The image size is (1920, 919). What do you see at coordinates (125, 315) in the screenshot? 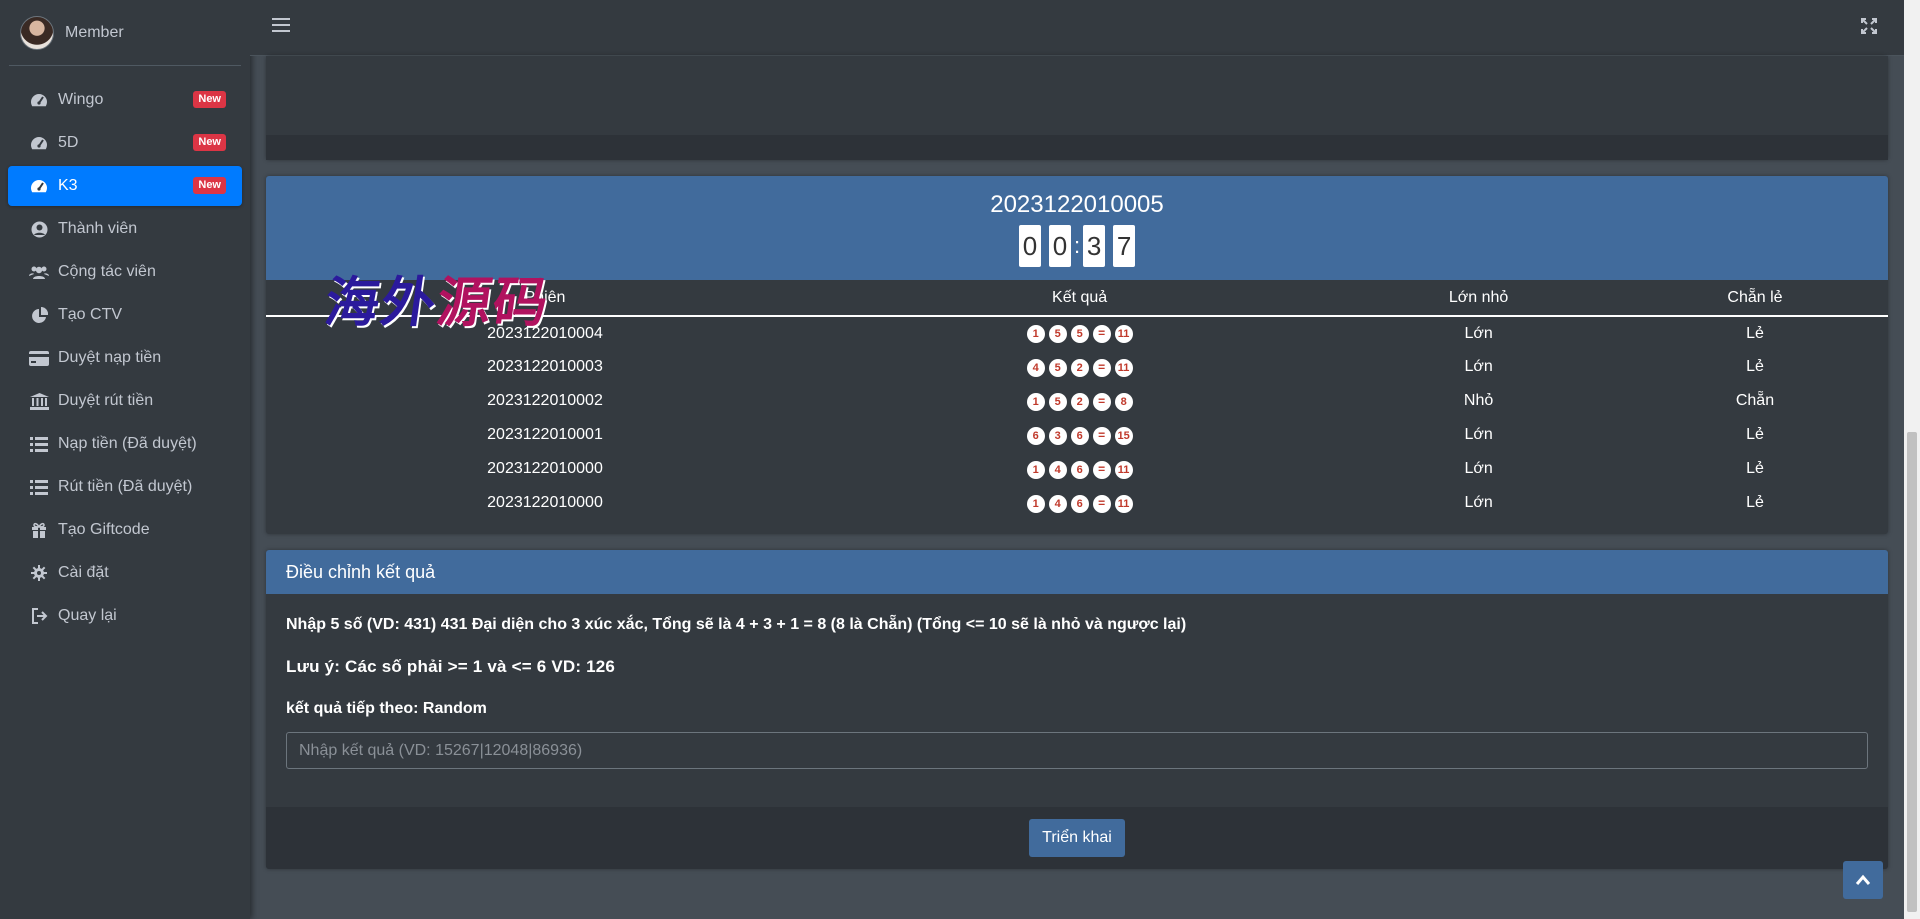
I see `sidebar-item-t-o-ctv: Tạo CTV` at bounding box center [125, 315].